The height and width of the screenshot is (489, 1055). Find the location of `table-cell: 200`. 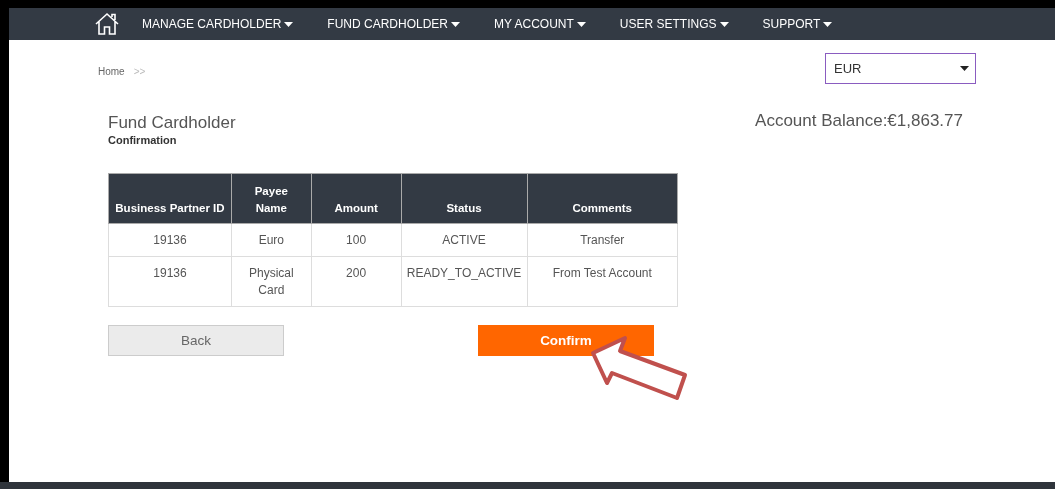

table-cell: 200 is located at coordinates (356, 281).